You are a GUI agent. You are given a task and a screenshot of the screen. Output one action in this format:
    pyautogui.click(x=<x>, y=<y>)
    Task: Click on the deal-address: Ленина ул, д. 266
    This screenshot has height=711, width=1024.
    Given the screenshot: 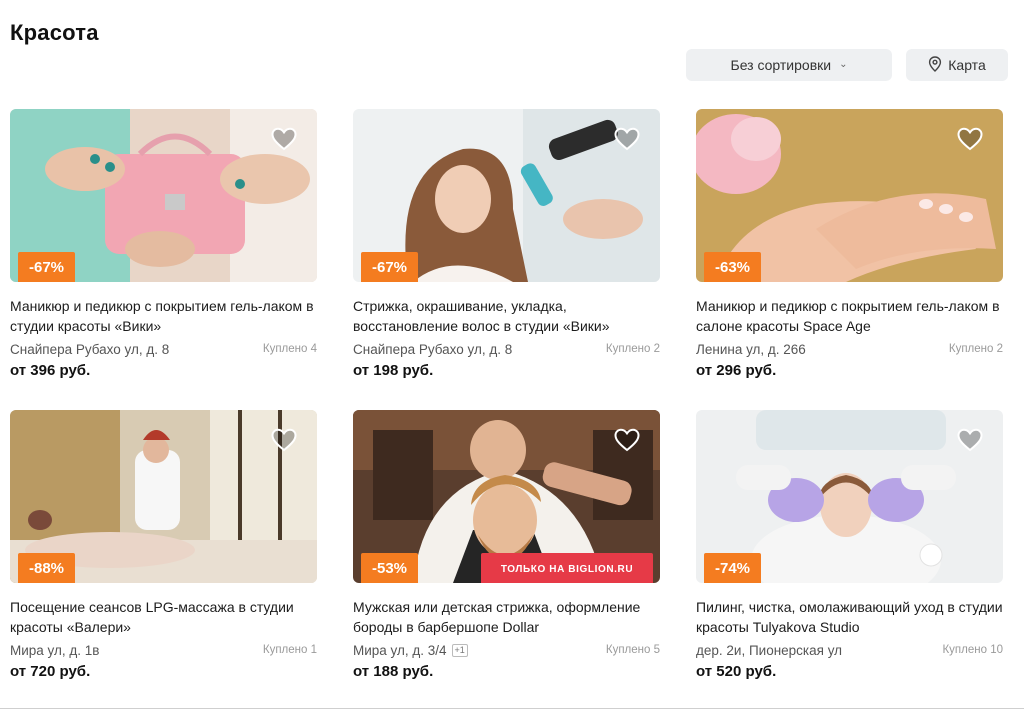 What is the action you would take?
    pyautogui.click(x=751, y=349)
    